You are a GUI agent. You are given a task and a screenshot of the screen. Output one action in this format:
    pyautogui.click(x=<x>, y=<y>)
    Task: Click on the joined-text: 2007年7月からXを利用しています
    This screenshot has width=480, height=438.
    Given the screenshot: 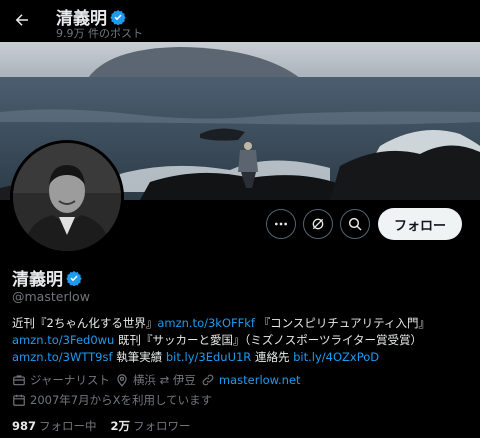 What is the action you would take?
    pyautogui.click(x=121, y=400)
    